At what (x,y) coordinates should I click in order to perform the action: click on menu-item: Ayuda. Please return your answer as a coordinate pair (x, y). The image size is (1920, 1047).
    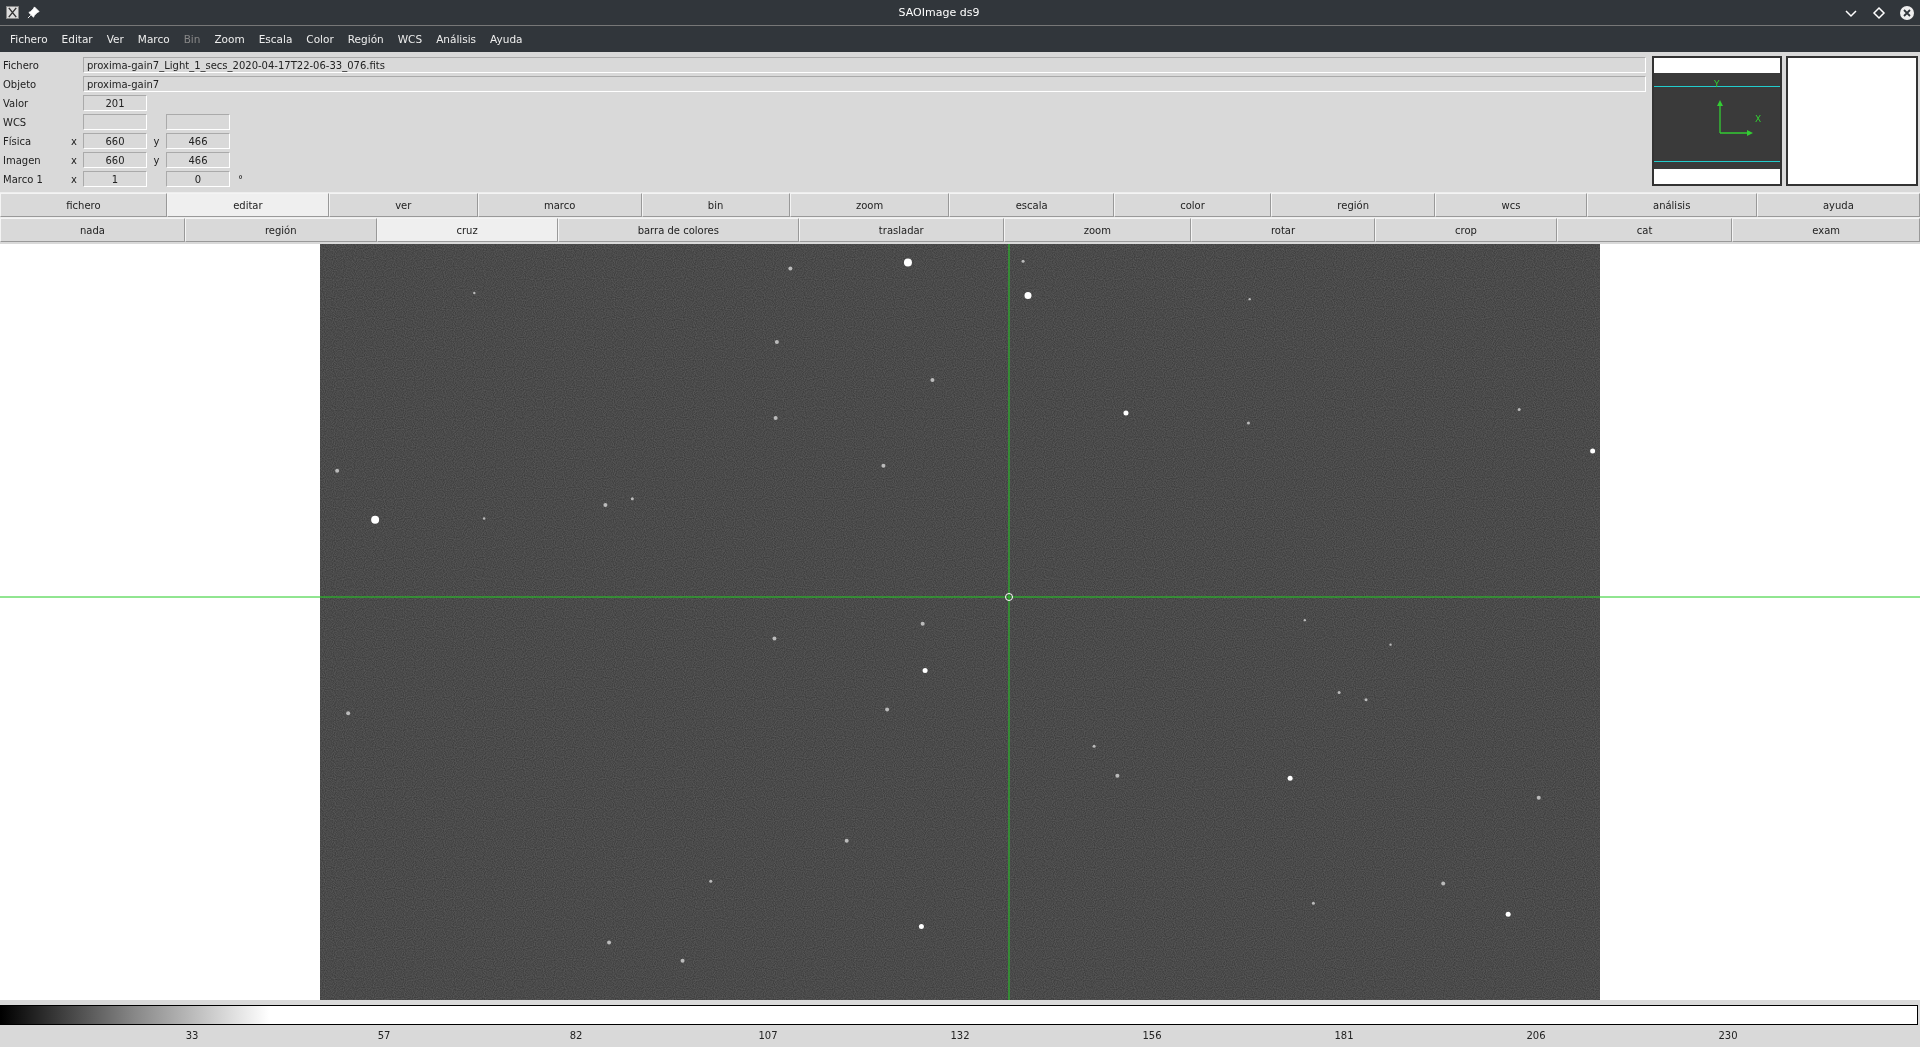
    Looking at the image, I should click on (506, 39).